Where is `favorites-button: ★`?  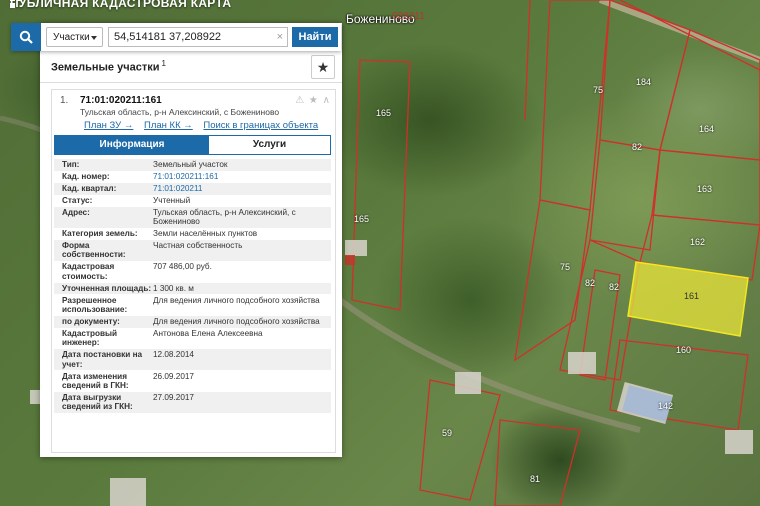
favorites-button: ★ is located at coordinates (323, 67).